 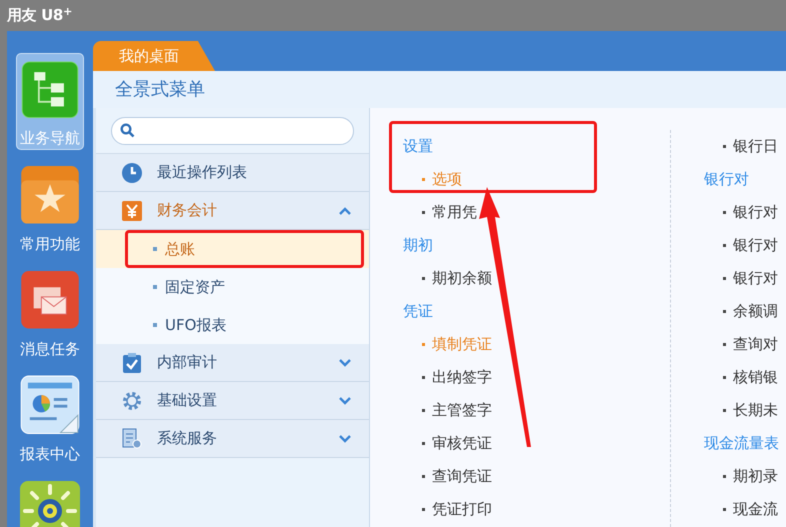 I want to click on section-label: 财务会计, so click(x=187, y=211).